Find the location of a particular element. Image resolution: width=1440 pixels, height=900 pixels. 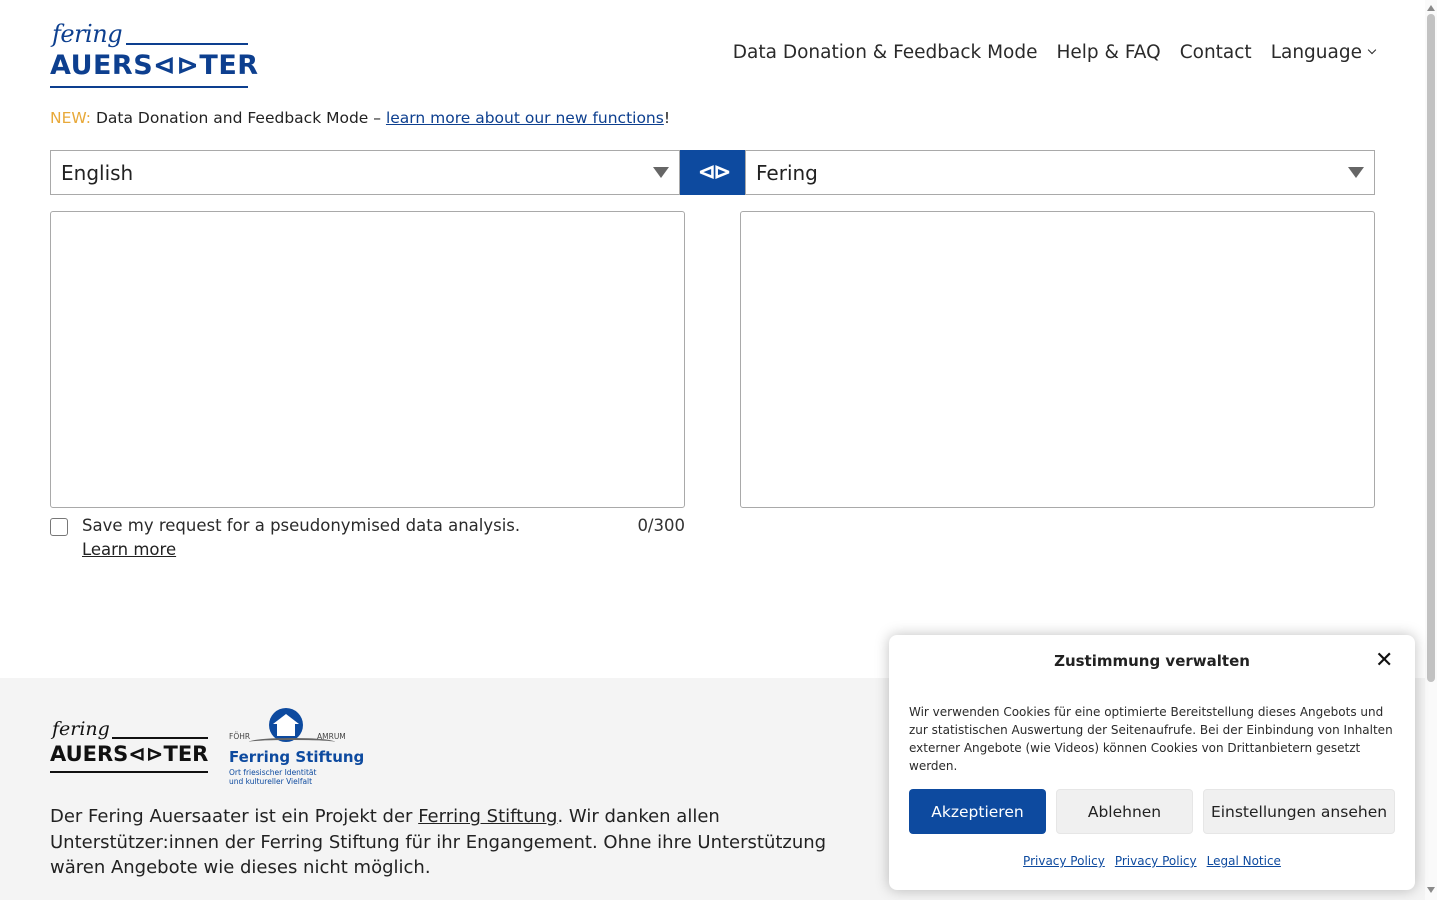

nav-language: Language is located at coordinates (1323, 52).